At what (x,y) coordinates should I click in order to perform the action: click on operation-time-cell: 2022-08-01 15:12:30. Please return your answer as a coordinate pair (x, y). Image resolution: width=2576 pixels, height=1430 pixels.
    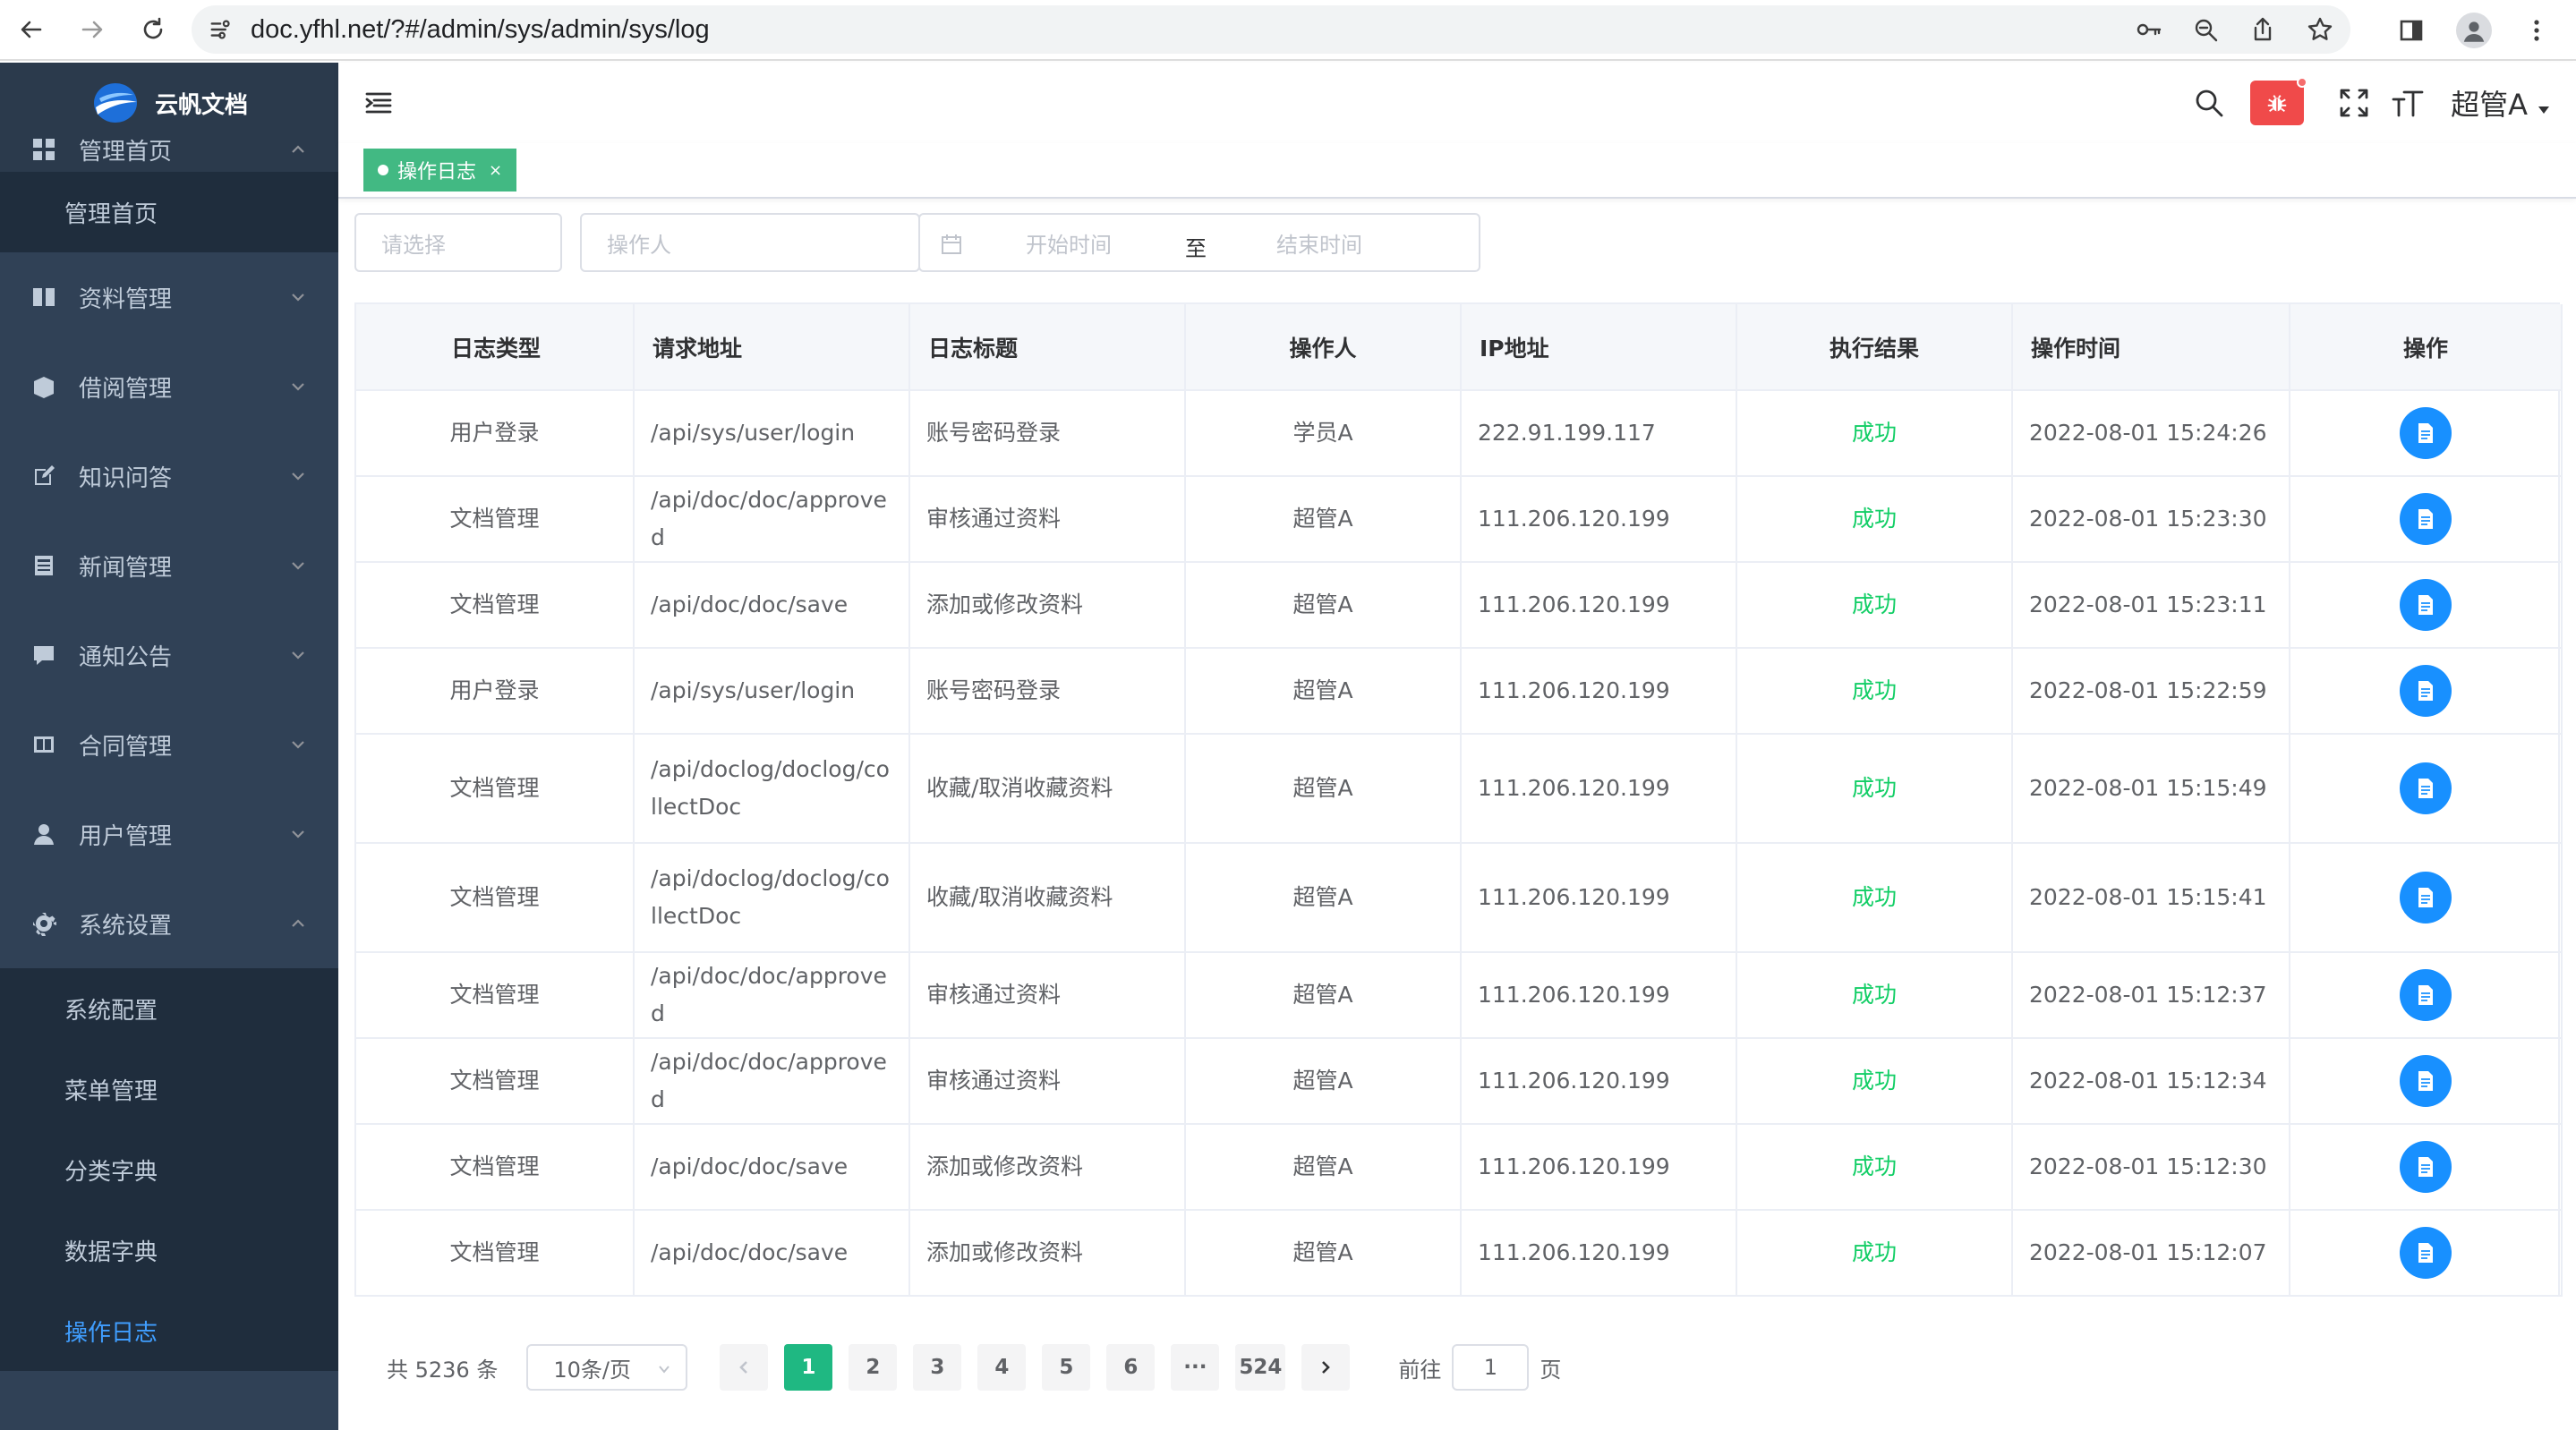
    Looking at the image, I should click on (2151, 1167).